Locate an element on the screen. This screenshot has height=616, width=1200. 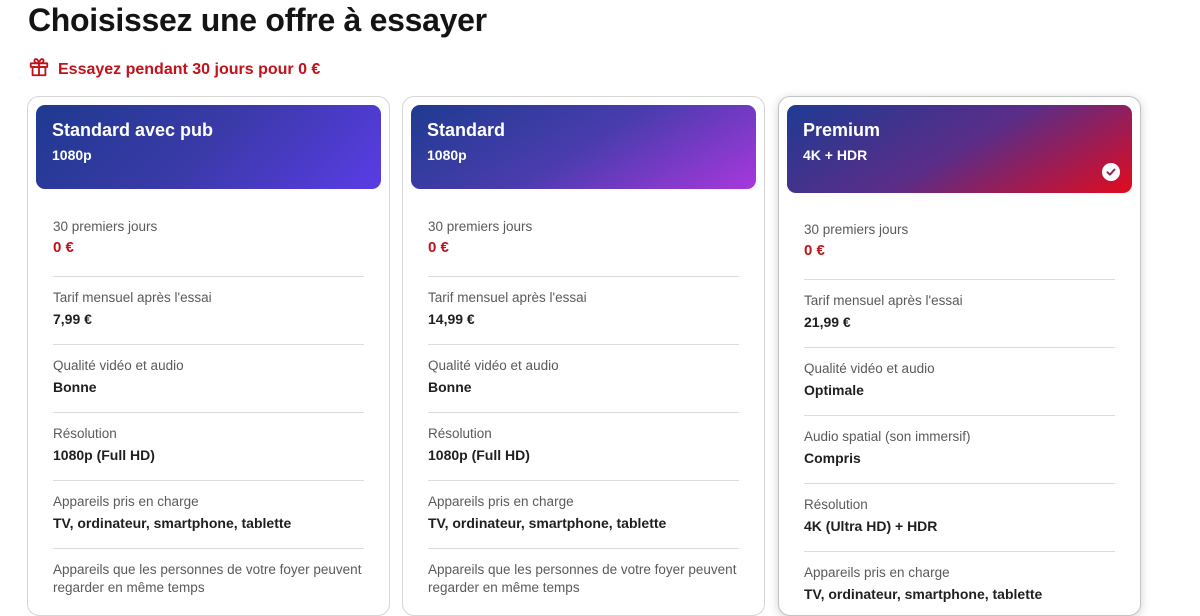
plan-name: Standard is located at coordinates (466, 130).